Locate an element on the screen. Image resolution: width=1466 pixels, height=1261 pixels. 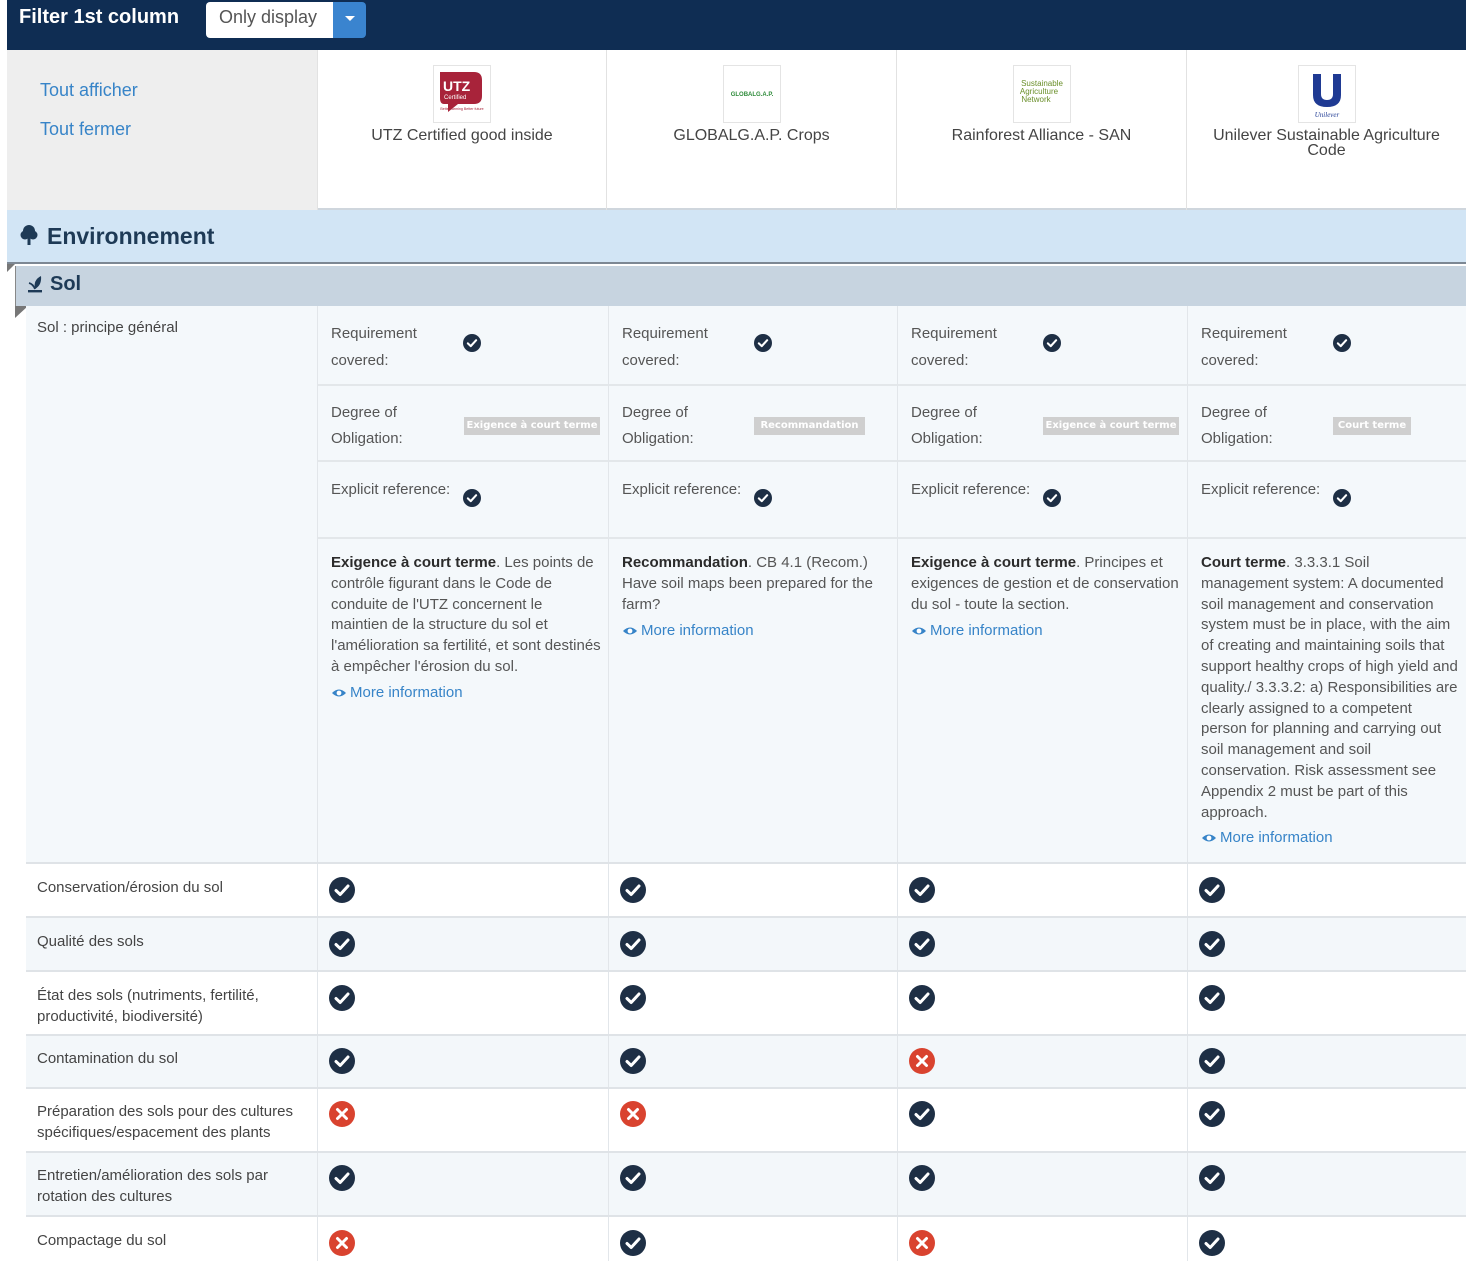
standard-name: Rainforest Alliance - SAN is located at coordinates (1041, 135).